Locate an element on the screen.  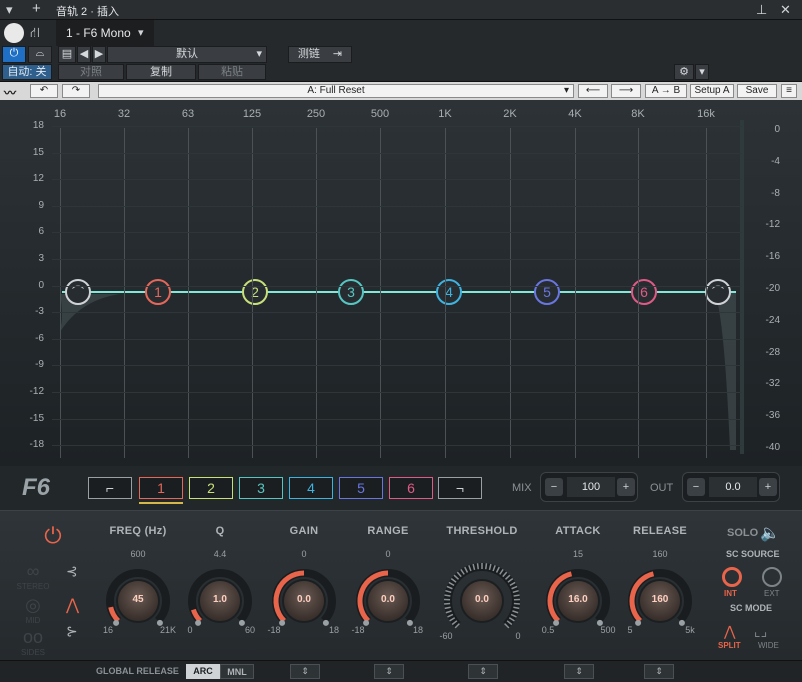
mix-value: 100 is located at coordinates (591, 487).